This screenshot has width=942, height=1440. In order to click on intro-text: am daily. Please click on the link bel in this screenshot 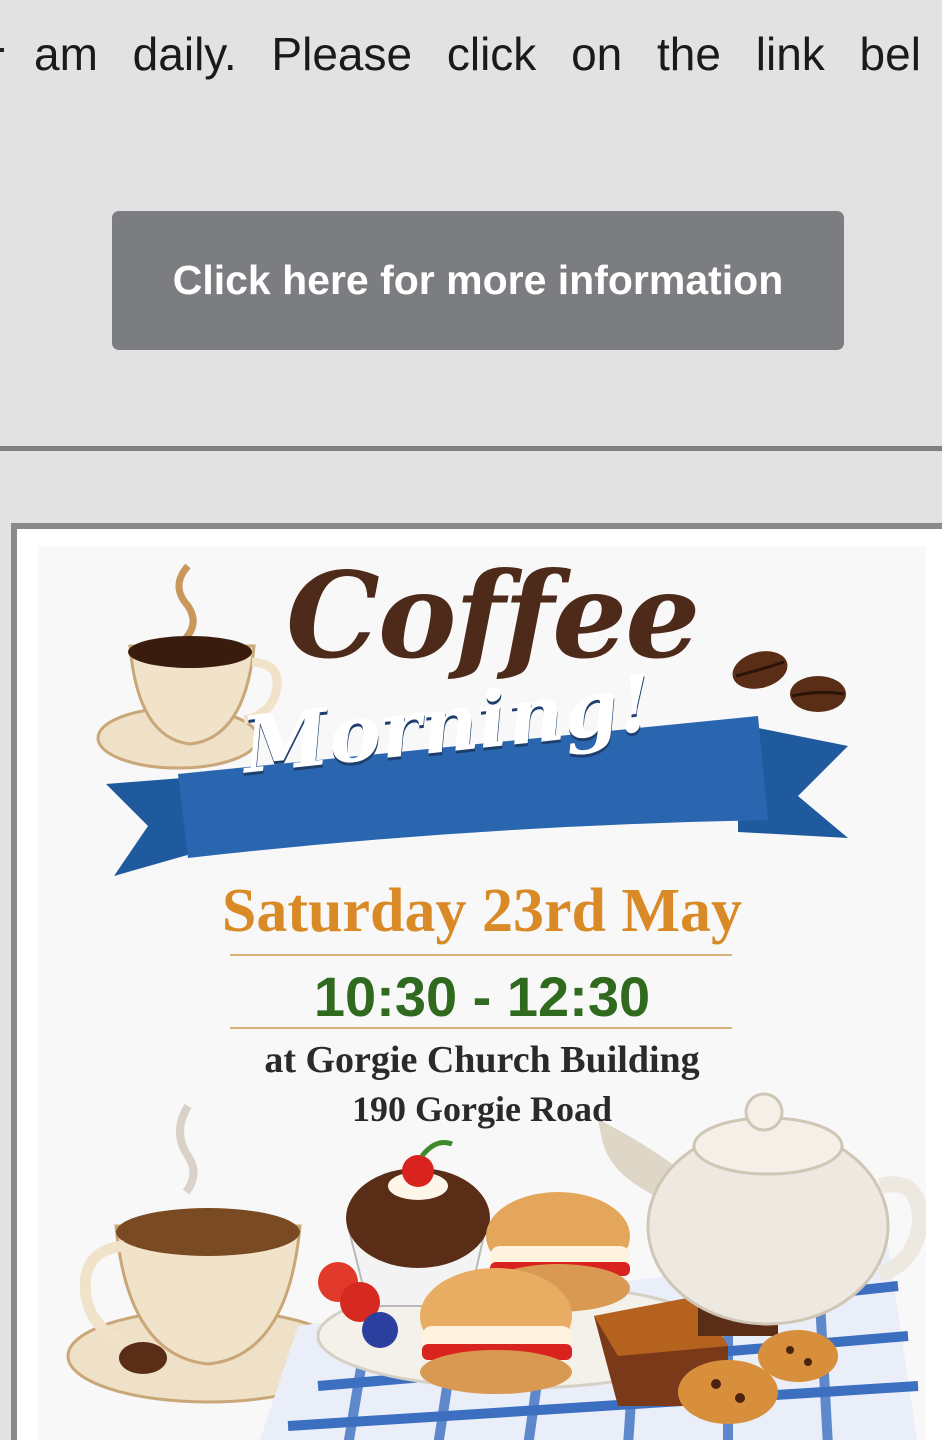, I will do `click(477, 54)`.